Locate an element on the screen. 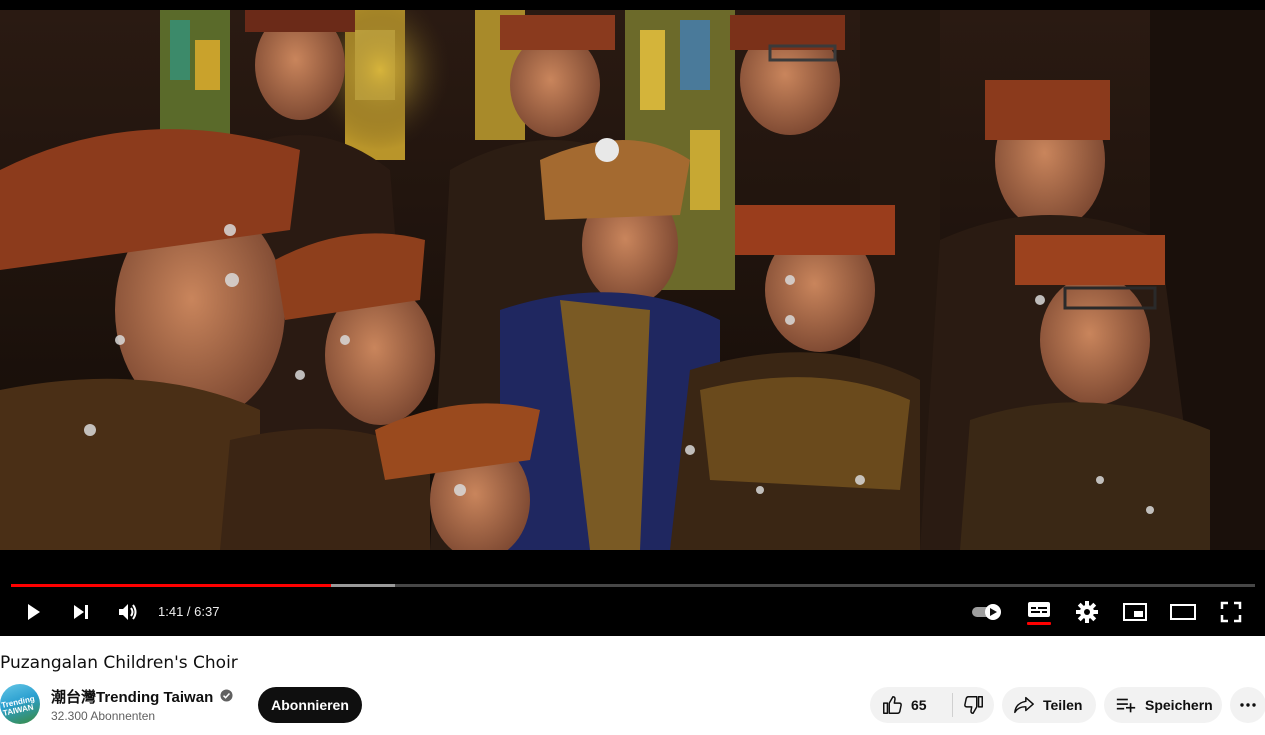 The height and width of the screenshot is (735, 1265). fullscreen-button is located at coordinates (1231, 612).